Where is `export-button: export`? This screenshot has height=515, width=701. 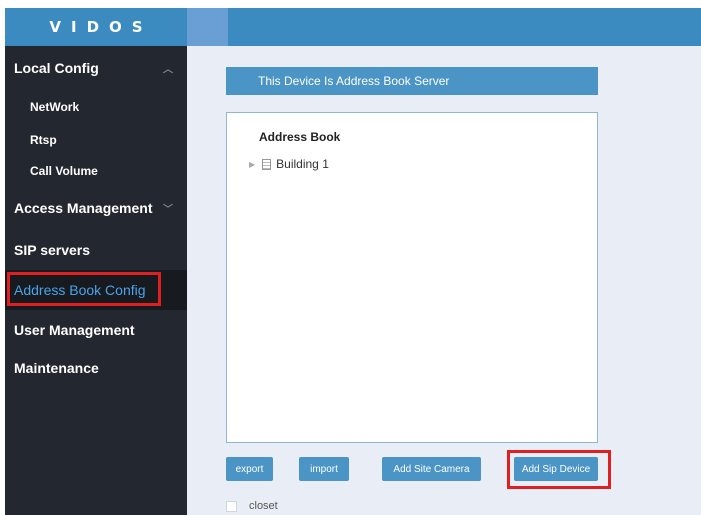 export-button: export is located at coordinates (249, 469).